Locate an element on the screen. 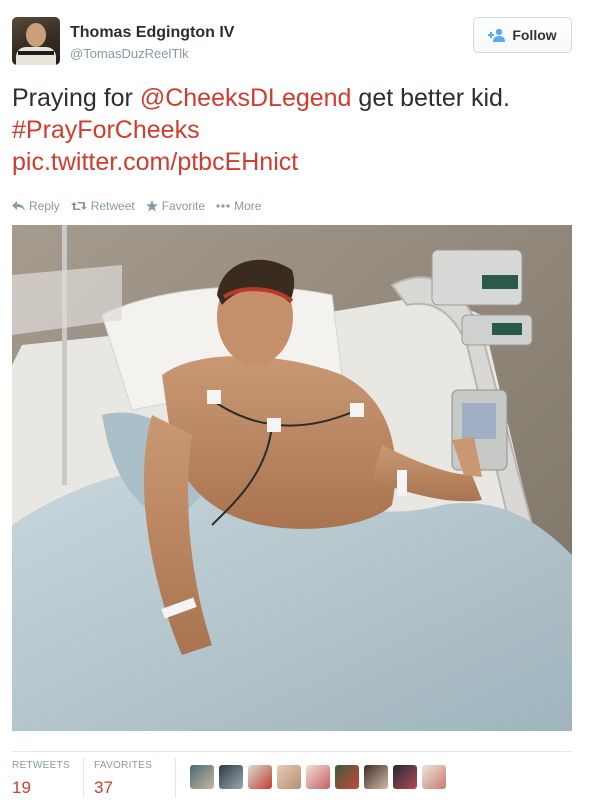 This screenshot has width=595, height=806. user-avatar is located at coordinates (36, 41).